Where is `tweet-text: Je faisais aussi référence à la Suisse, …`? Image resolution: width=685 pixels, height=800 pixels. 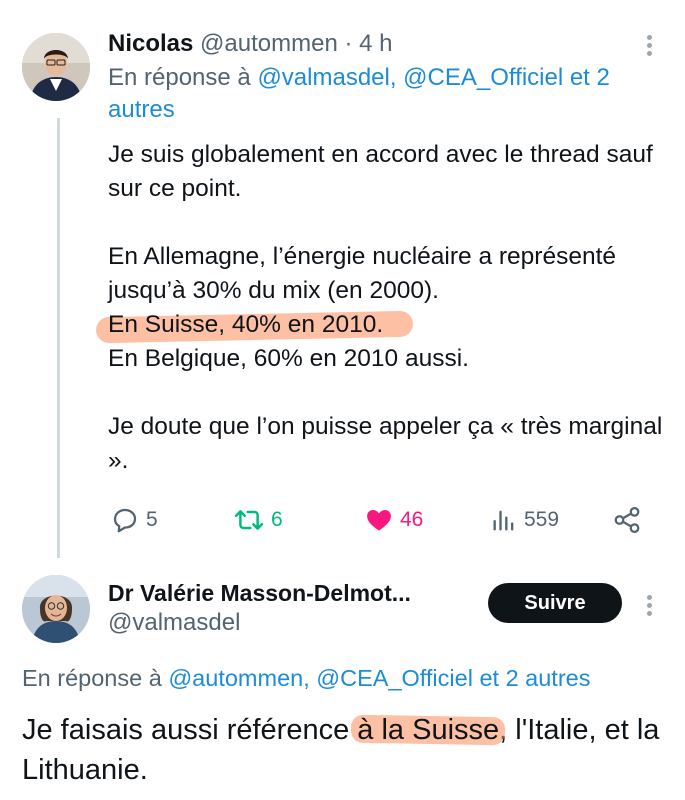
tweet-text: Je faisais aussi référence à la Suisse, … is located at coordinates (347, 750).